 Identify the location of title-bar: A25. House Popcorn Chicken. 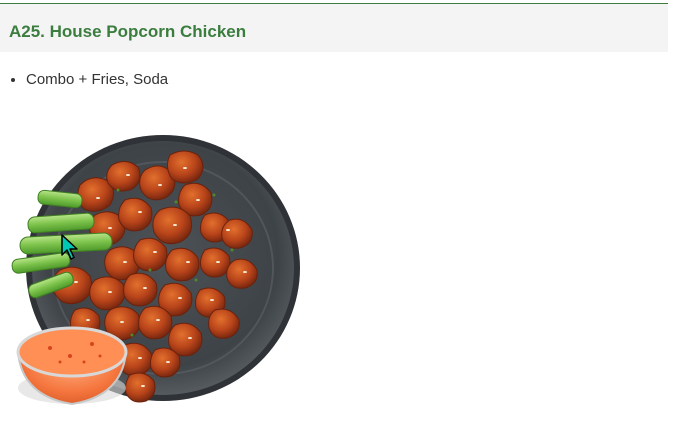
(334, 28).